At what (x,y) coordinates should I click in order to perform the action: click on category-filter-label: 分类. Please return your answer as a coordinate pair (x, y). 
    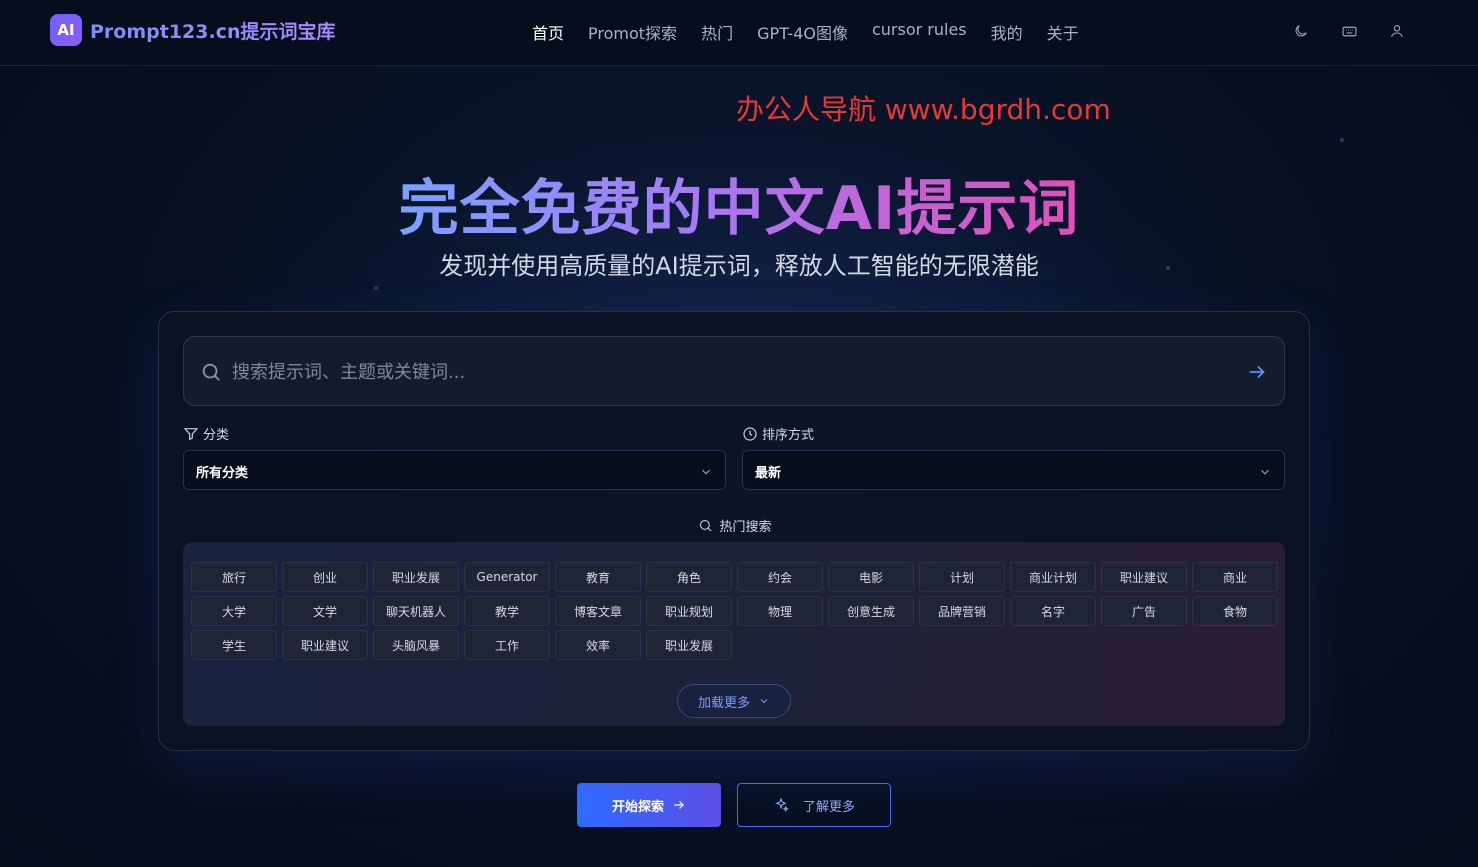
    Looking at the image, I should click on (206, 433).